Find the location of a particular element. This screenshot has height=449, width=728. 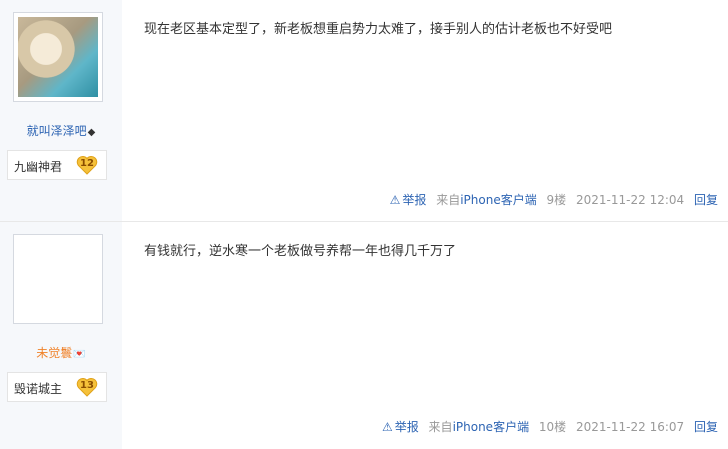

member-badge: 九幽神君 12 is located at coordinates (57, 165).